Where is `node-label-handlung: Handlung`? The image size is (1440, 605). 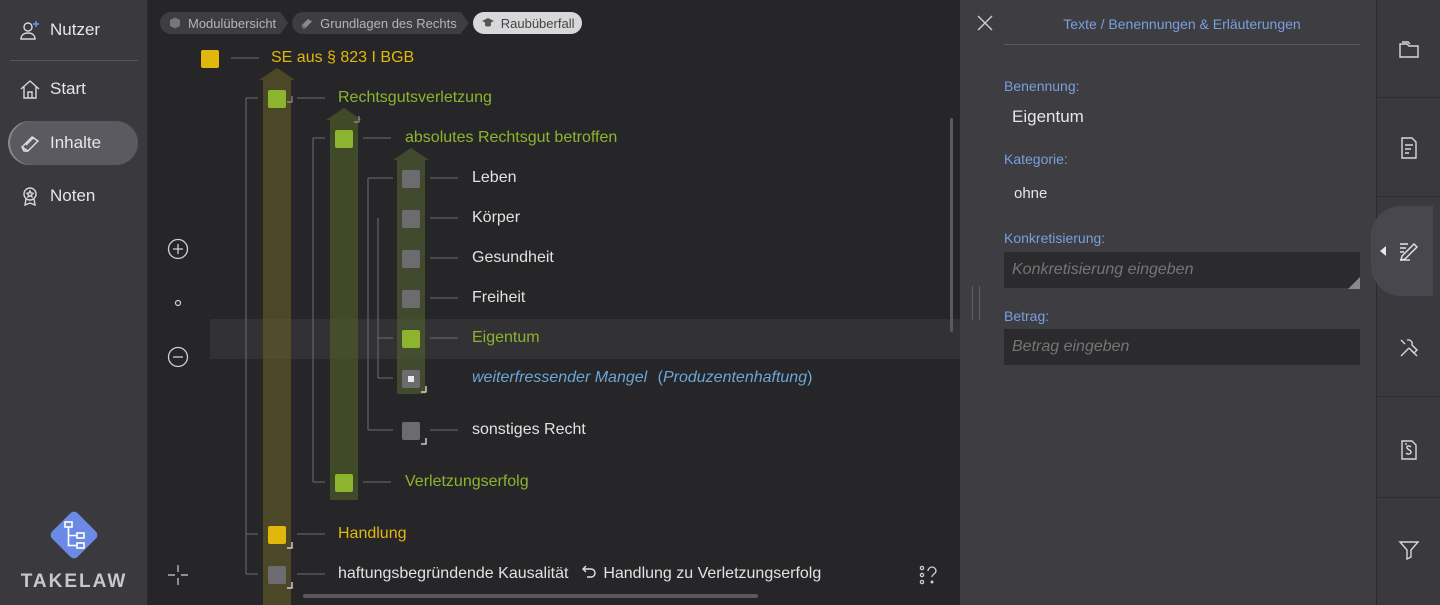 node-label-handlung: Handlung is located at coordinates (372, 534).